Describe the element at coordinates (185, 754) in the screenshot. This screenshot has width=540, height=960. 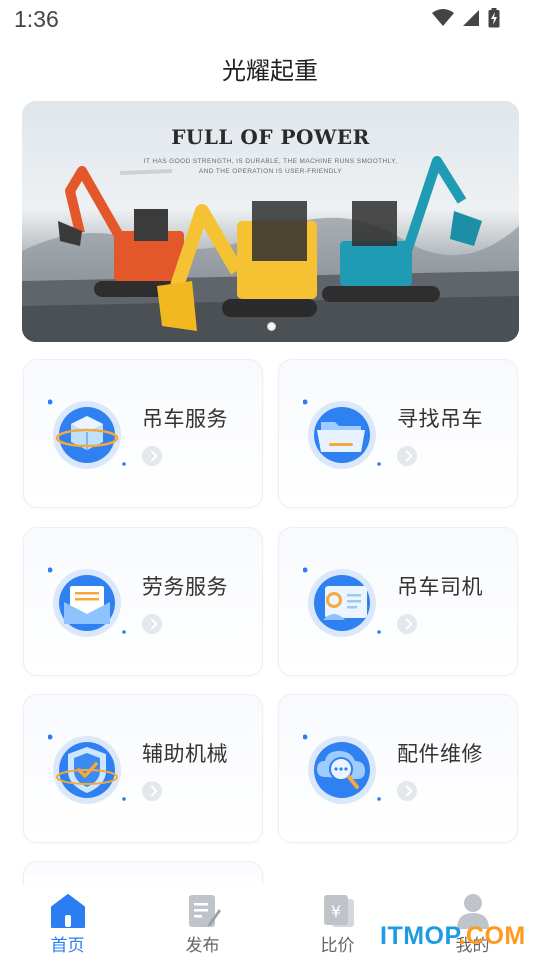
I see `card-label: 辅助机械` at that location.